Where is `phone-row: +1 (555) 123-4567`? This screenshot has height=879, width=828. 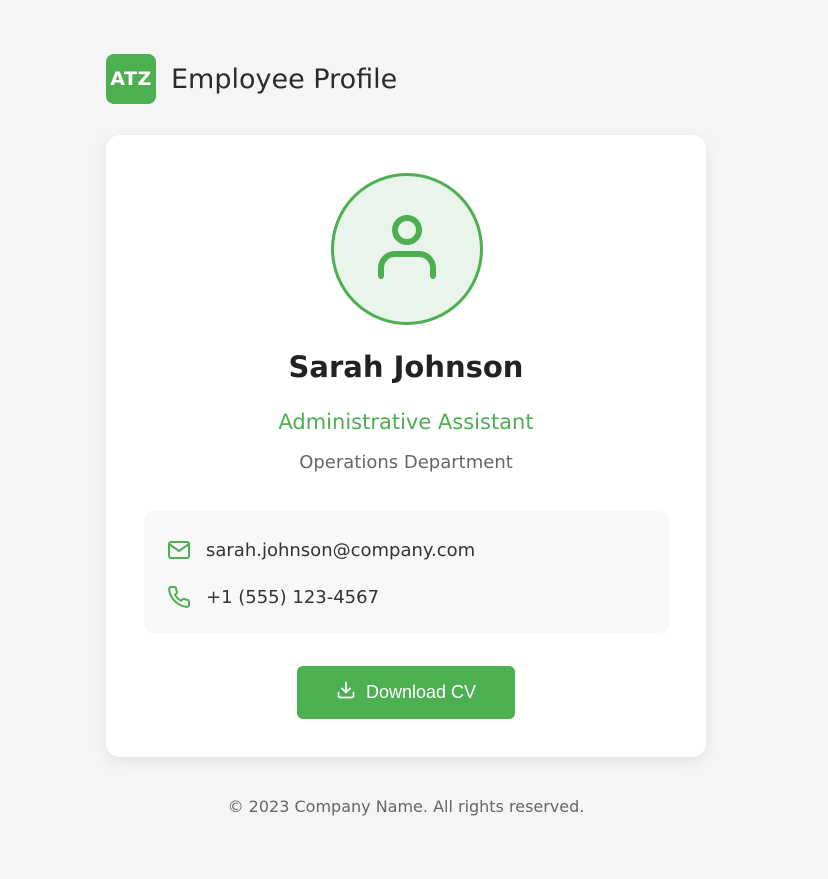 phone-row: +1 (555) 123-4567 is located at coordinates (272, 597).